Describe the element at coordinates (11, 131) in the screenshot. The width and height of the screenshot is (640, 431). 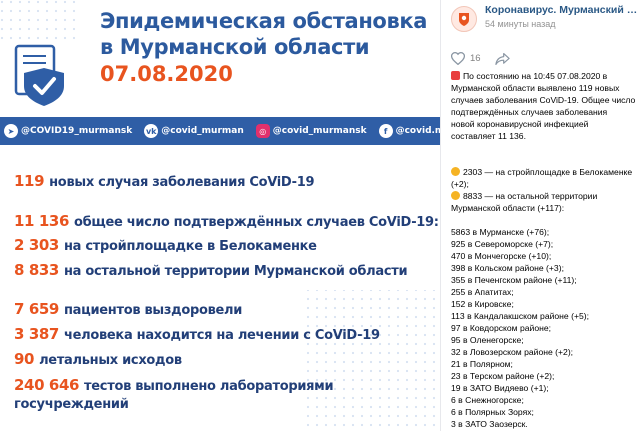
I see `telegram-icon: ➤` at that location.